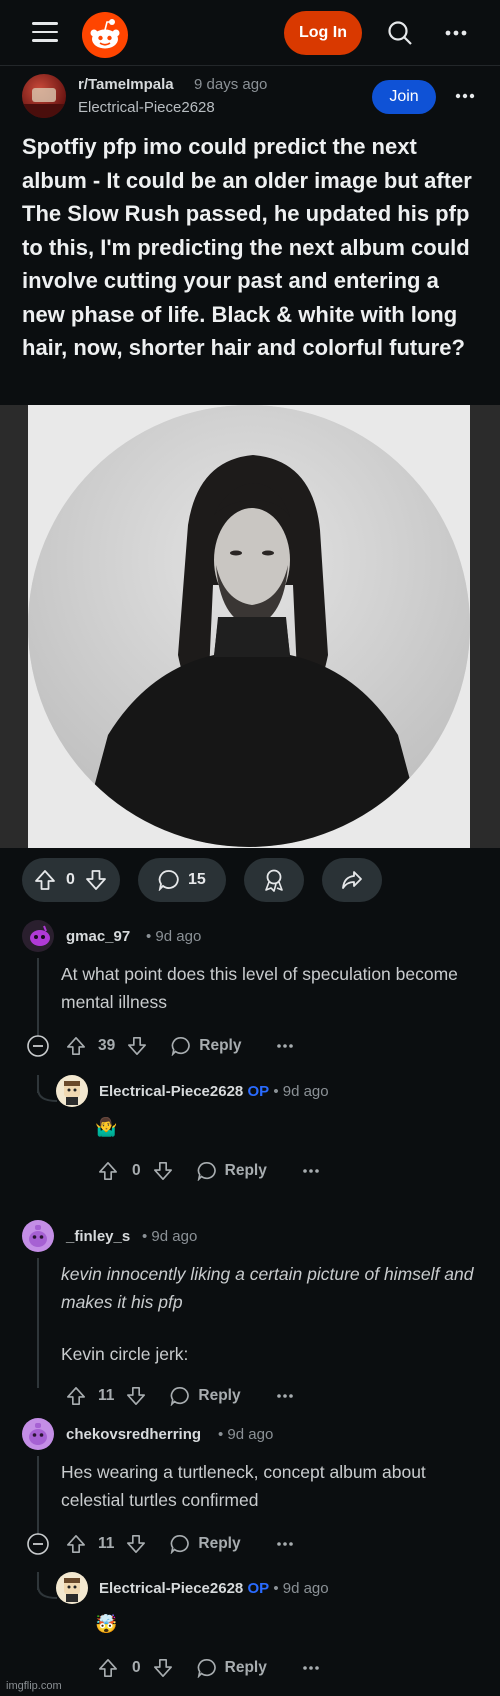 The image size is (500, 1696). Describe the element at coordinates (105, 35) in the screenshot. I see `reddit-logo` at that location.